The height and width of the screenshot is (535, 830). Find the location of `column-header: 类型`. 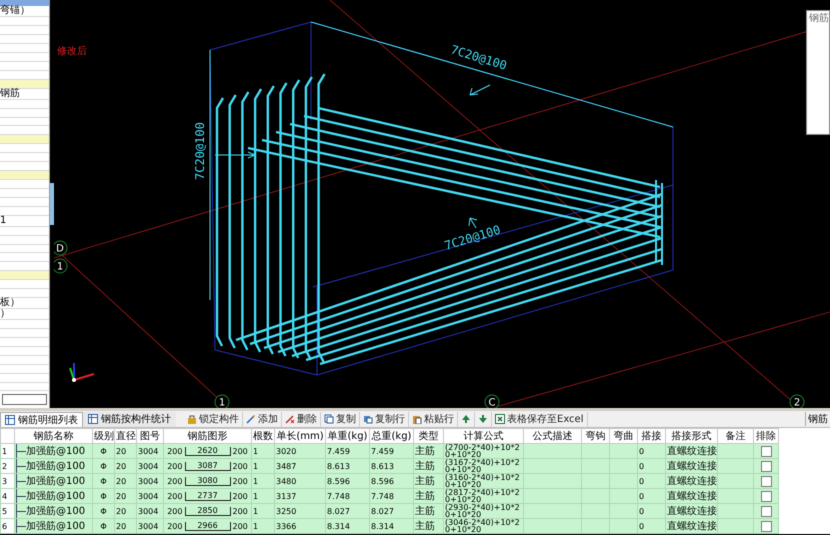

column-header: 类型 is located at coordinates (429, 436).